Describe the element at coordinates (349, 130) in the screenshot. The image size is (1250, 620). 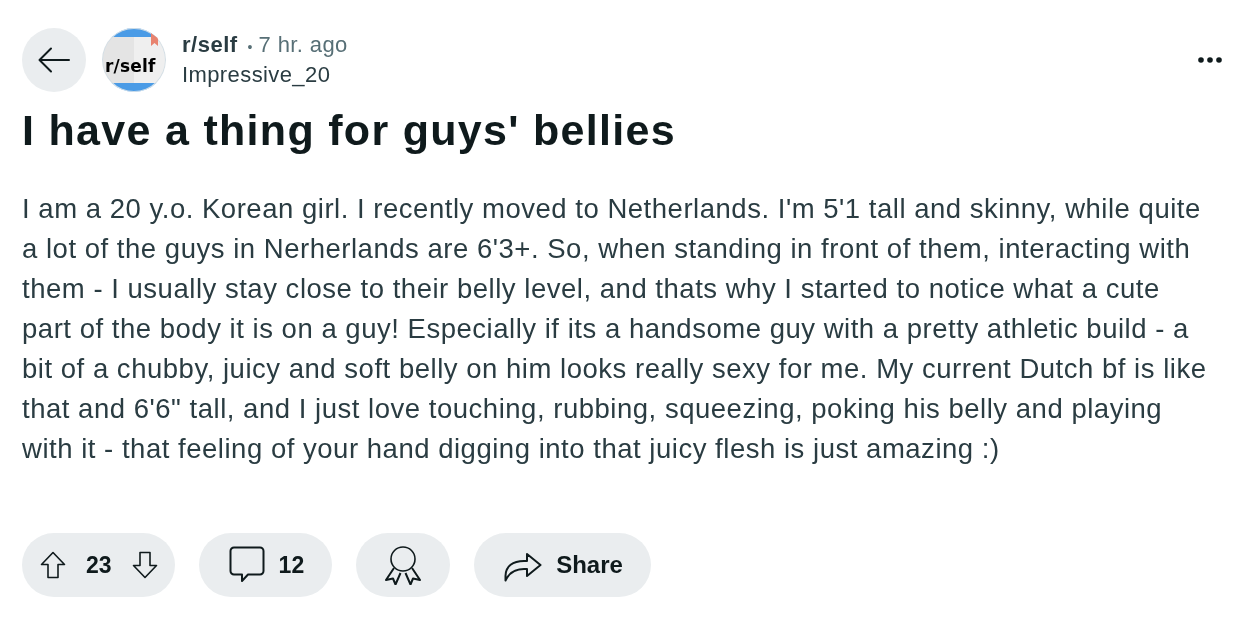
I see `post-title: I have a thing for guys' bellies` at that location.